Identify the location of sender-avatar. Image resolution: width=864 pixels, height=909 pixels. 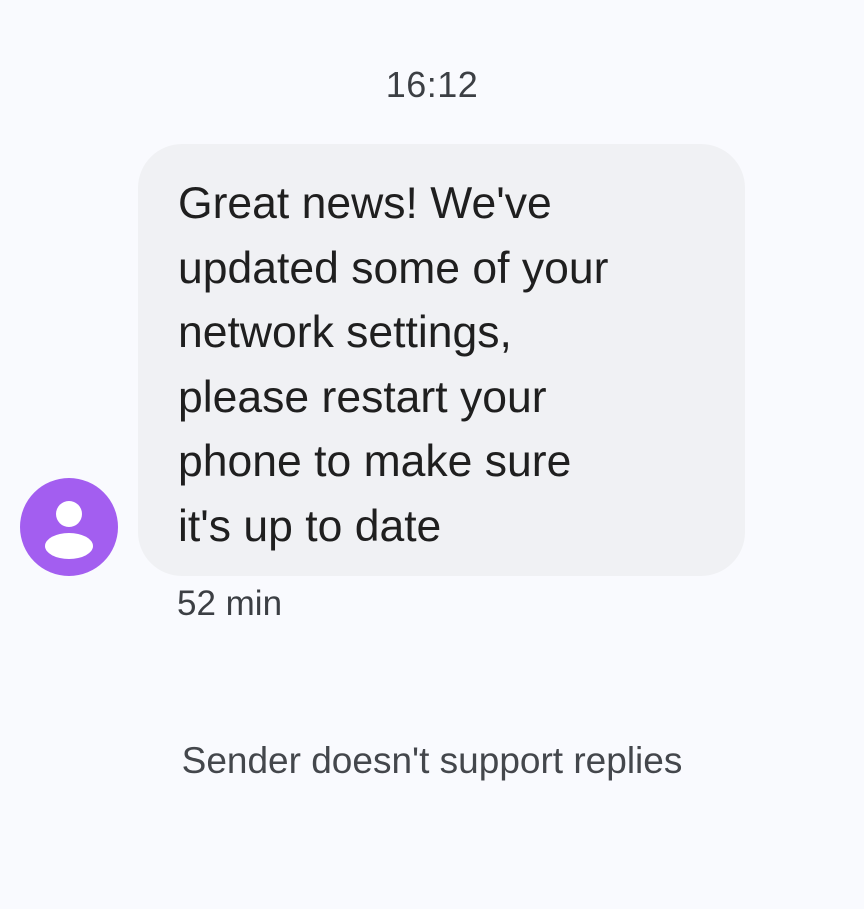
(69, 527).